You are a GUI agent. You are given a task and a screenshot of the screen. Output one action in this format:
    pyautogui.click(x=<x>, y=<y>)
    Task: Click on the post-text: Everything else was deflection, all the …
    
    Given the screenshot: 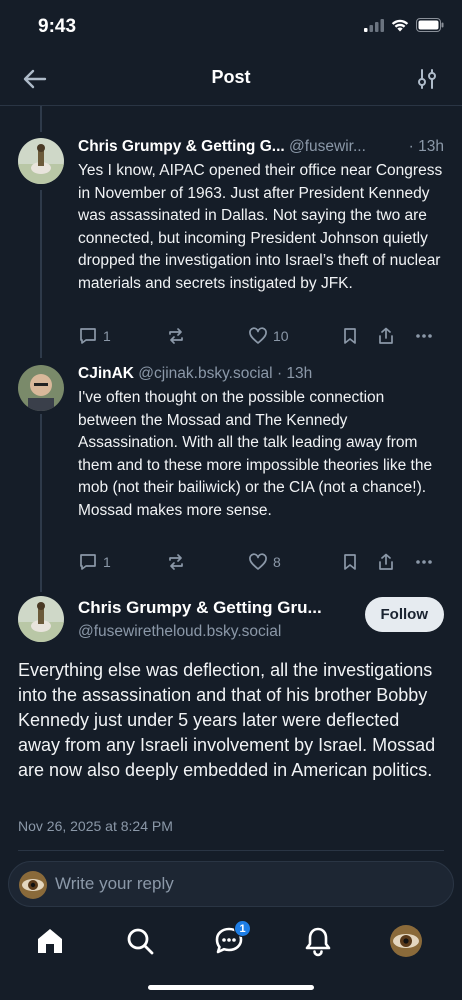 What is the action you would take?
    pyautogui.click(x=227, y=720)
    